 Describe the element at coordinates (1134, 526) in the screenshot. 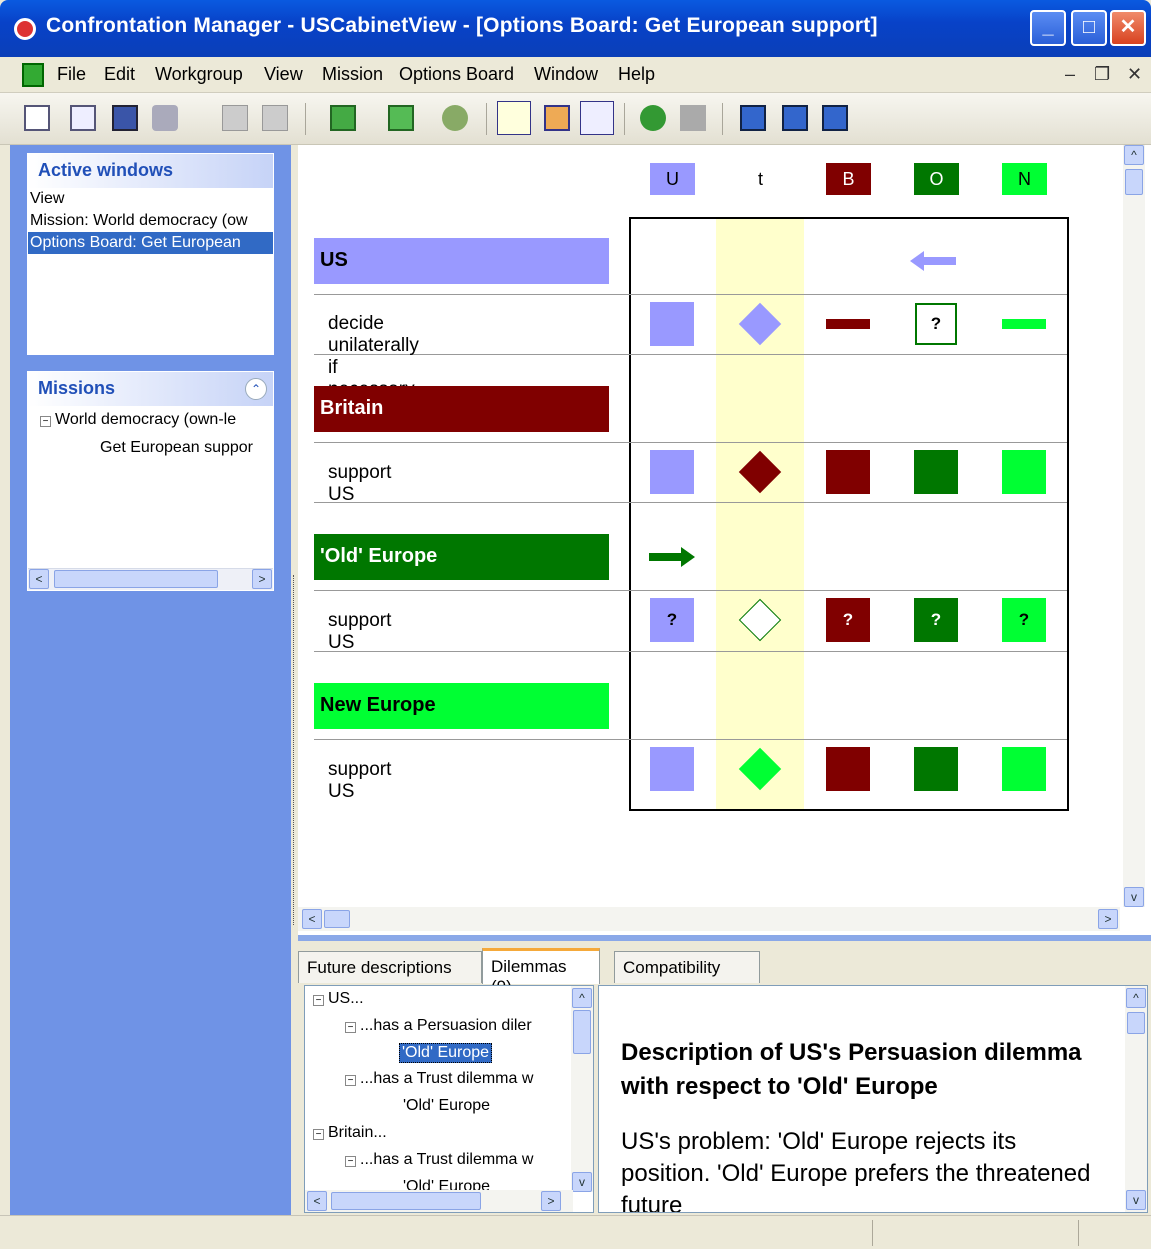

I see `board-vscroll: ^ v` at that location.